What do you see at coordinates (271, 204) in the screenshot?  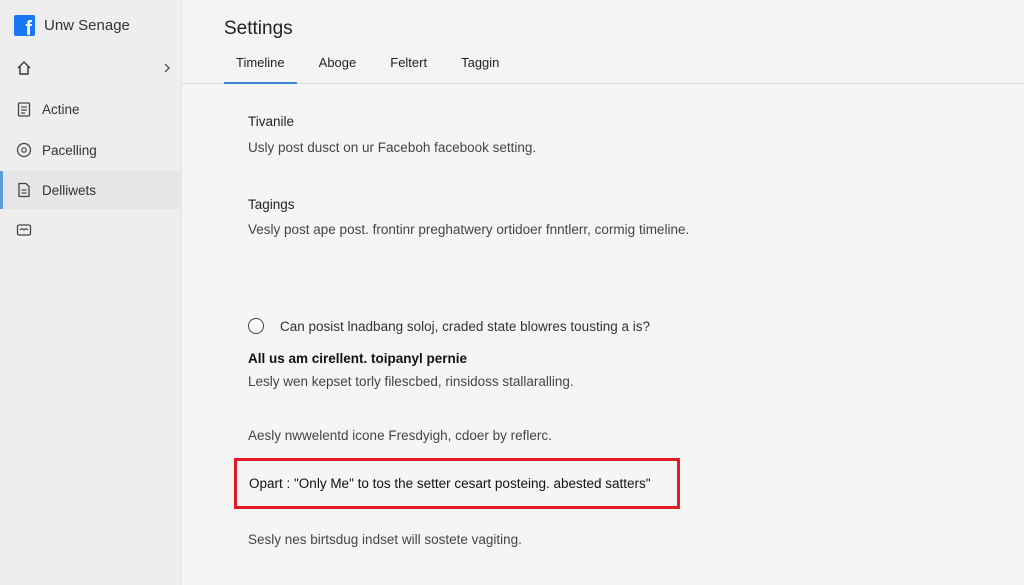 I see `section-heading-tagings: Tagings` at bounding box center [271, 204].